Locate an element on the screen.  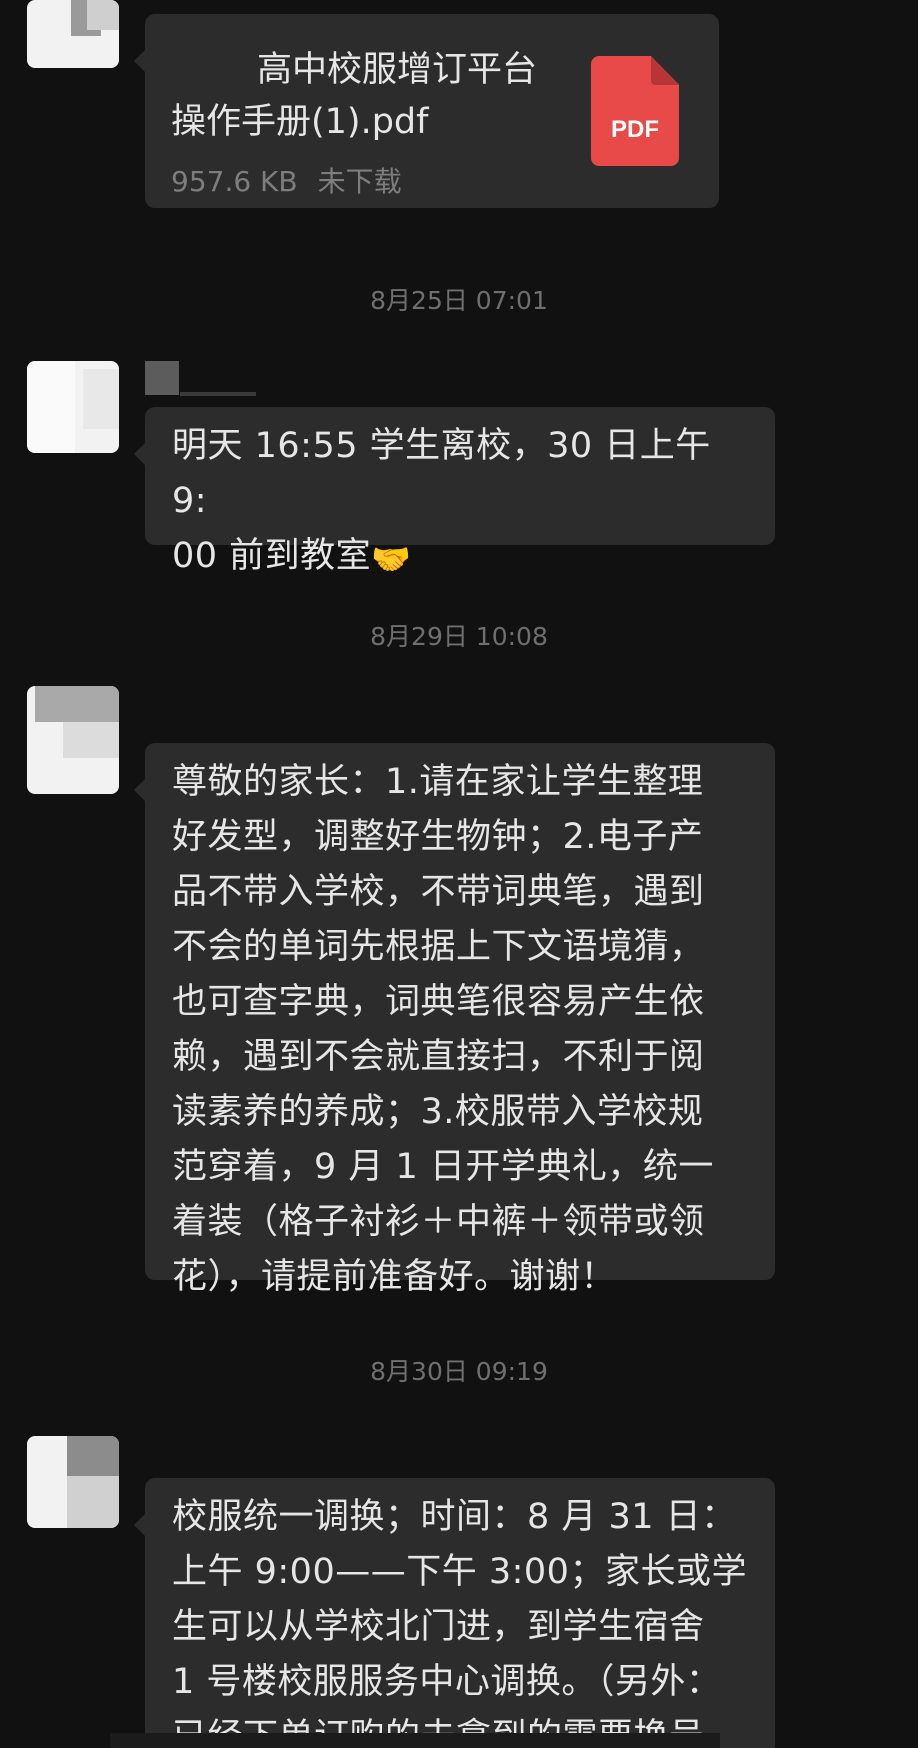
file-size: 957.6 KB is located at coordinates (234, 181).